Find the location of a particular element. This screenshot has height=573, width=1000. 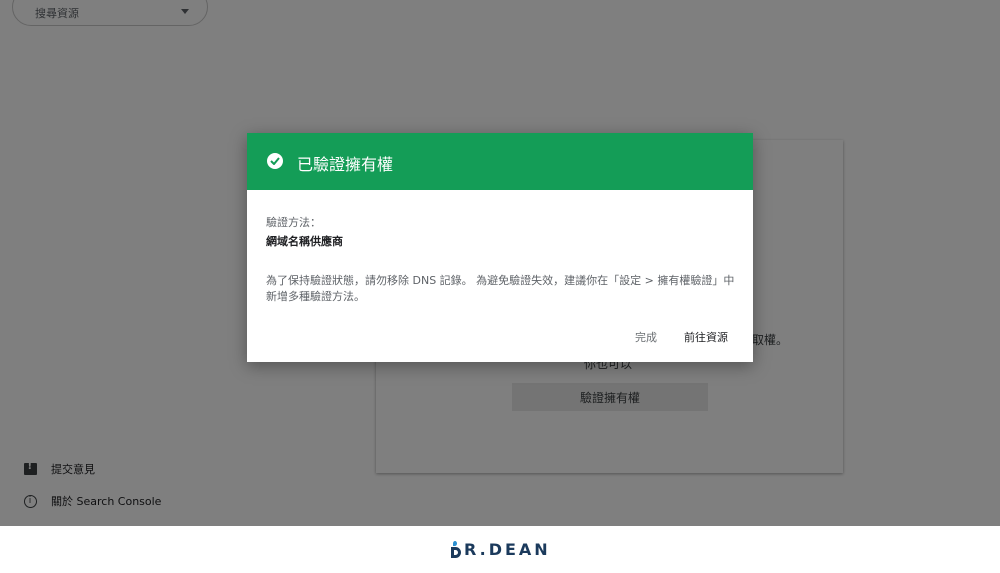

brand-text: R.DEAN is located at coordinates (507, 549).